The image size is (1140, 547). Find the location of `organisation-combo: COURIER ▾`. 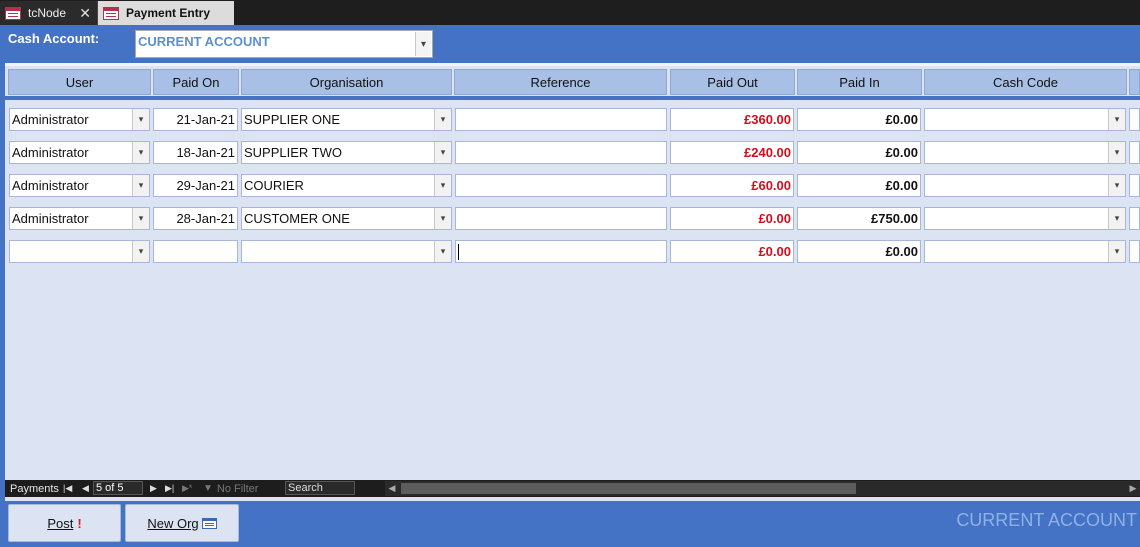

organisation-combo: COURIER ▾ is located at coordinates (346, 185).